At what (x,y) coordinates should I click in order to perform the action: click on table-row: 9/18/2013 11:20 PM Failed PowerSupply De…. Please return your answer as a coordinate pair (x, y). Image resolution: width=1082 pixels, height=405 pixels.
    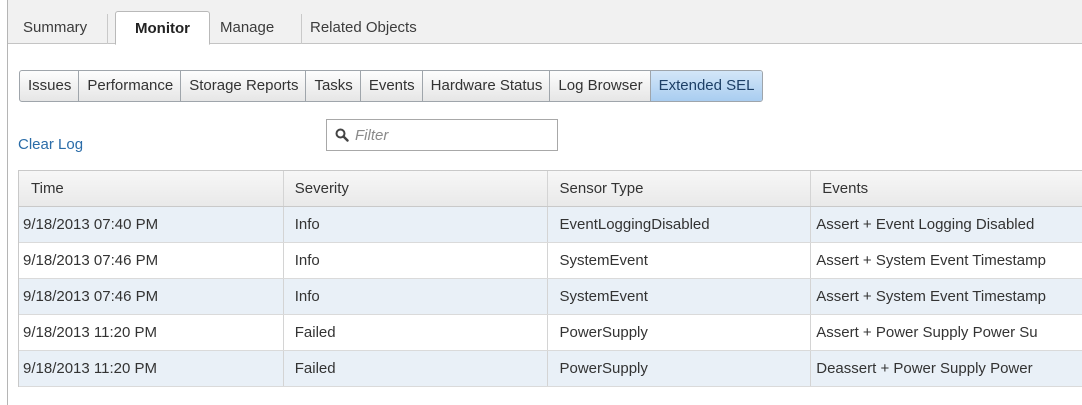
    Looking at the image, I should click on (550, 369).